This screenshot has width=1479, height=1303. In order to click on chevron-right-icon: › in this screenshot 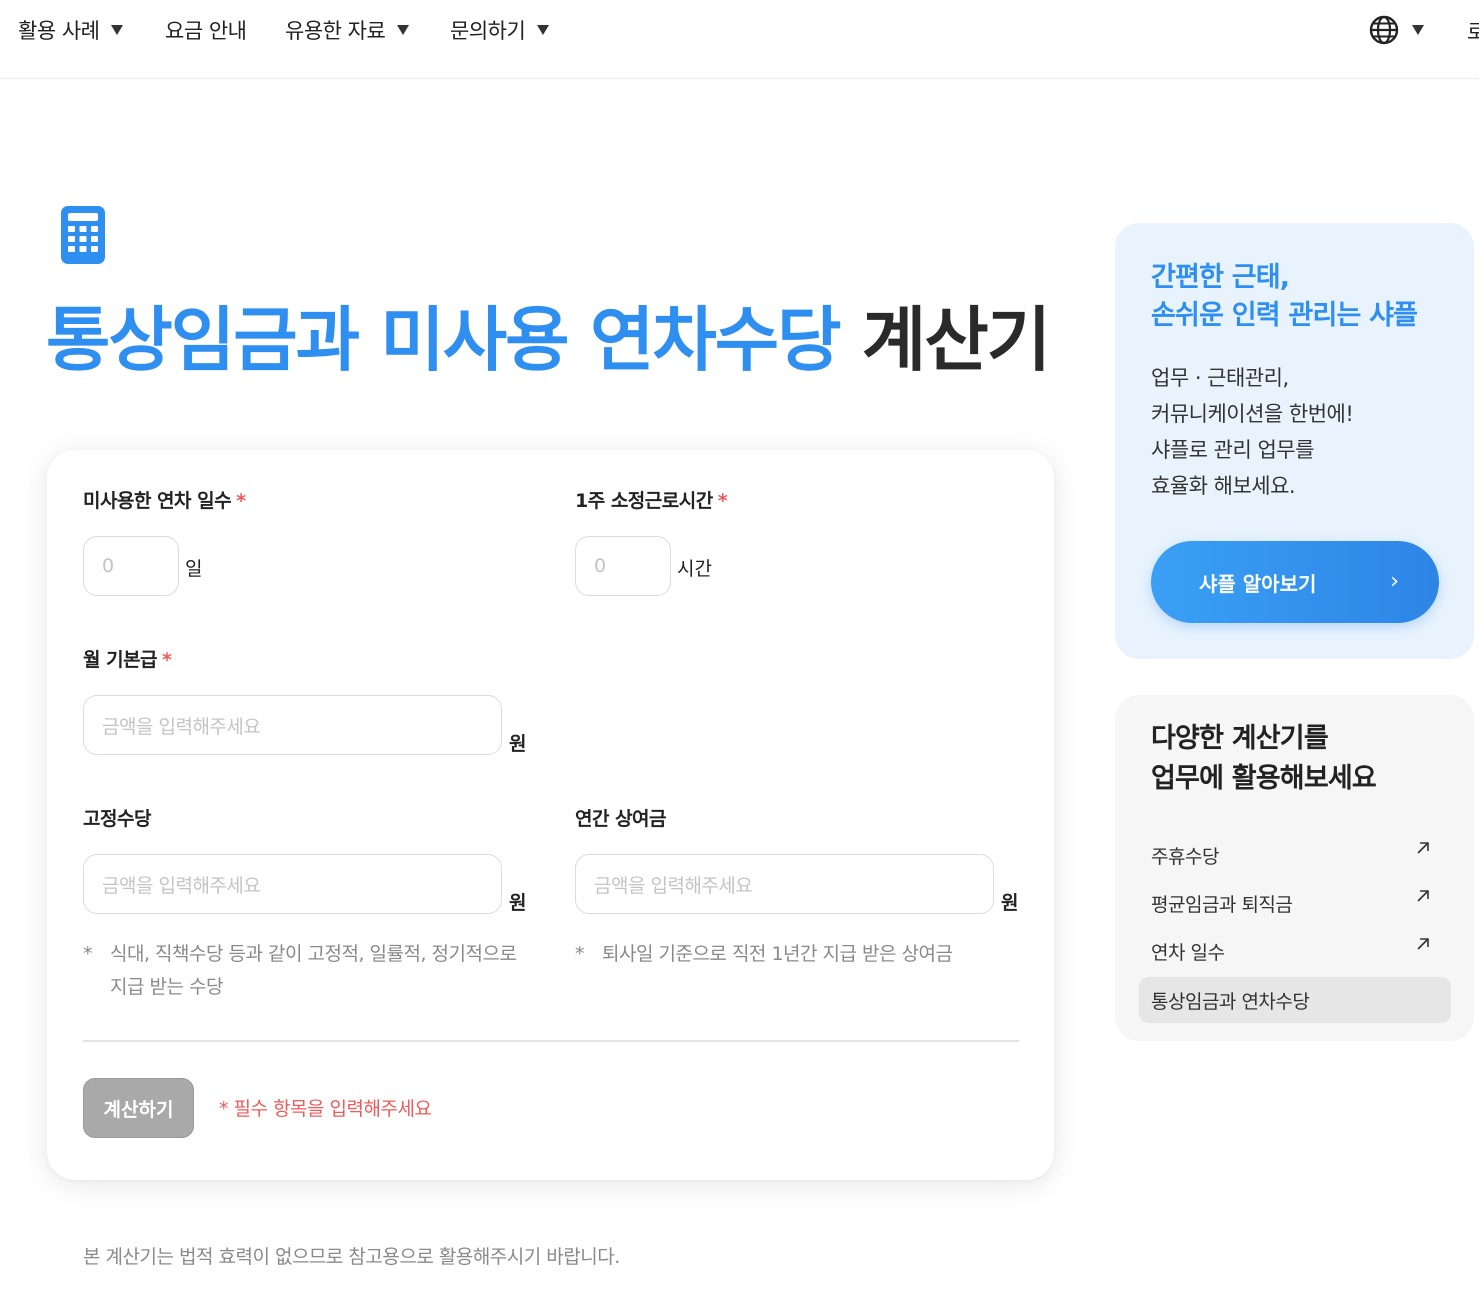, I will do `click(1394, 581)`.